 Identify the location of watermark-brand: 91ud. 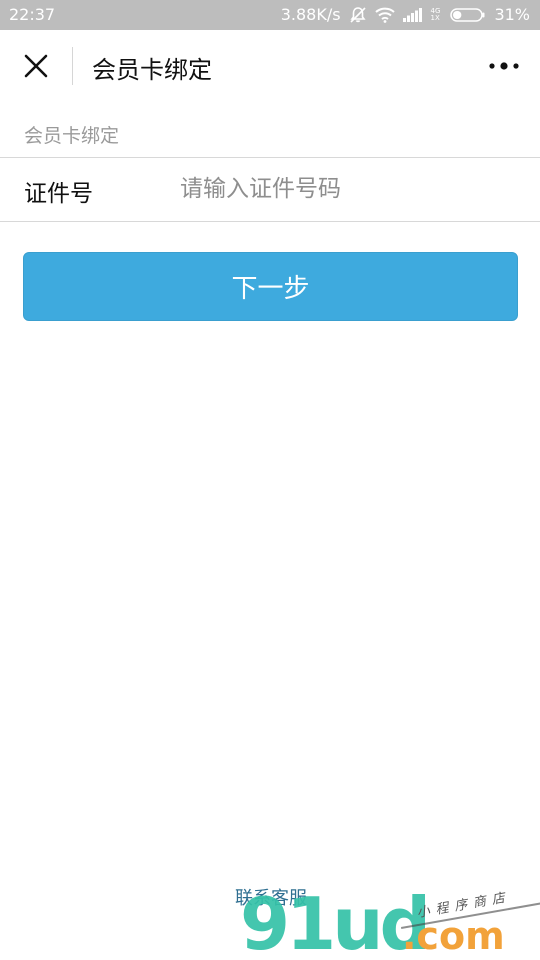
(335, 921).